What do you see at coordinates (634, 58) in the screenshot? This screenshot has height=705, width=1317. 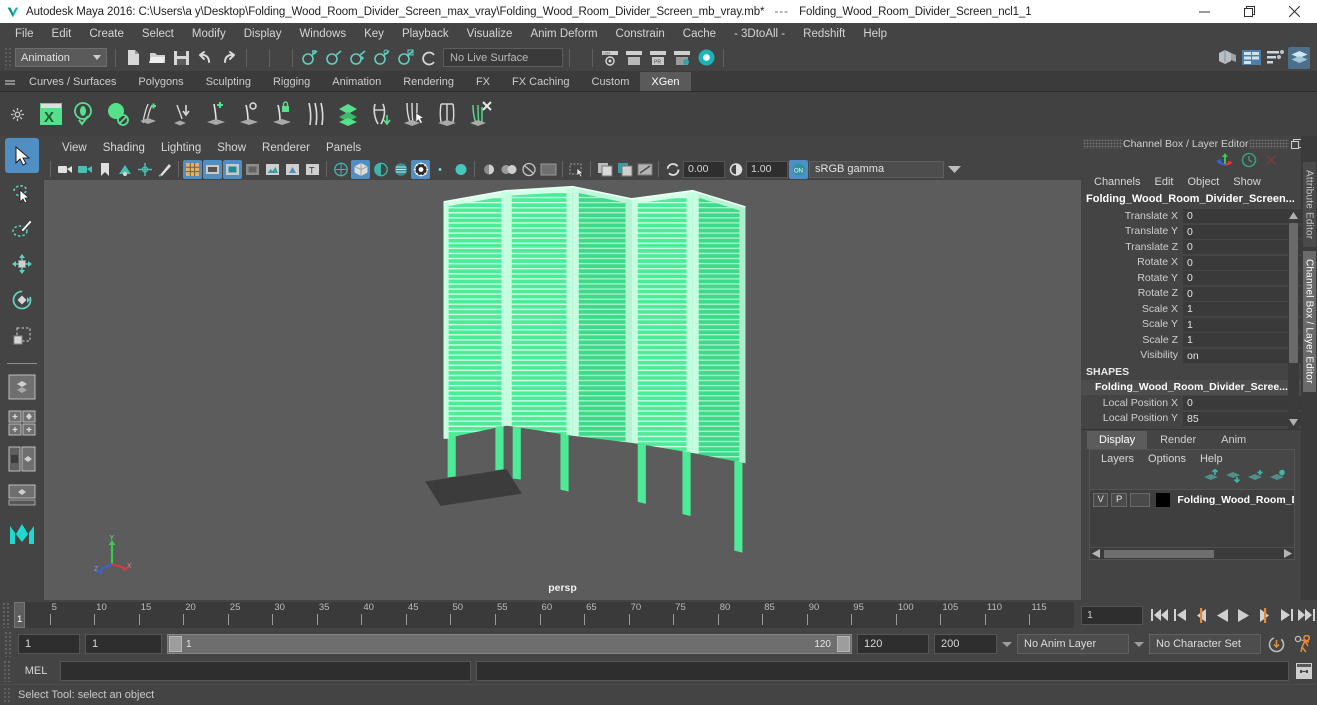 I see `irr-render-button` at bounding box center [634, 58].